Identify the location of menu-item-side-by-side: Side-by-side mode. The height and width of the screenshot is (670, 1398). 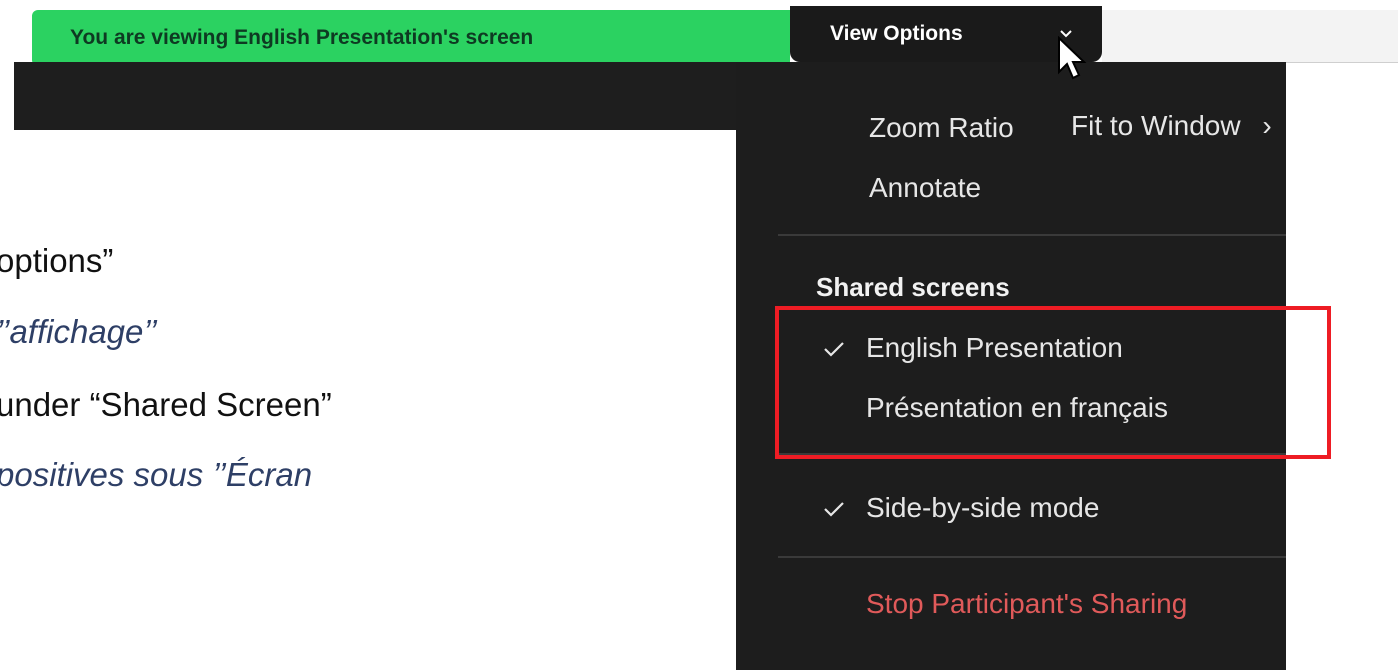
(982, 508).